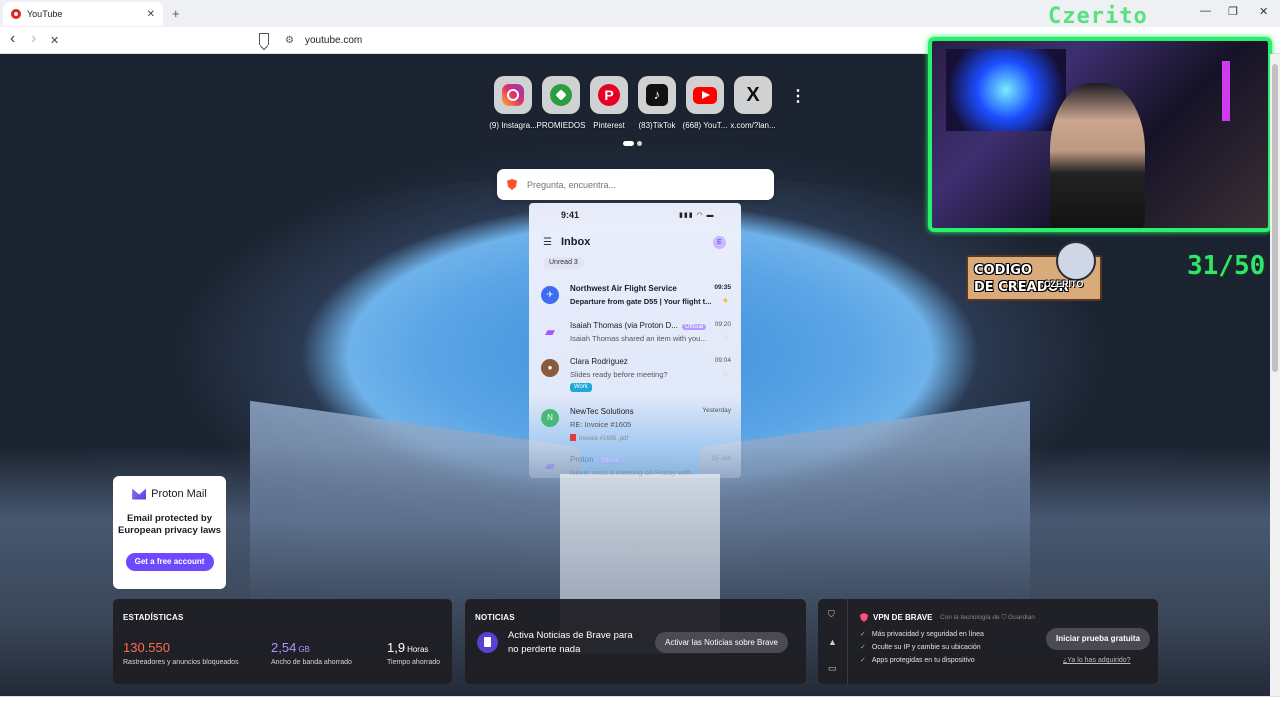 This screenshot has width=1280, height=720. I want to click on search-box, so click(635, 184).